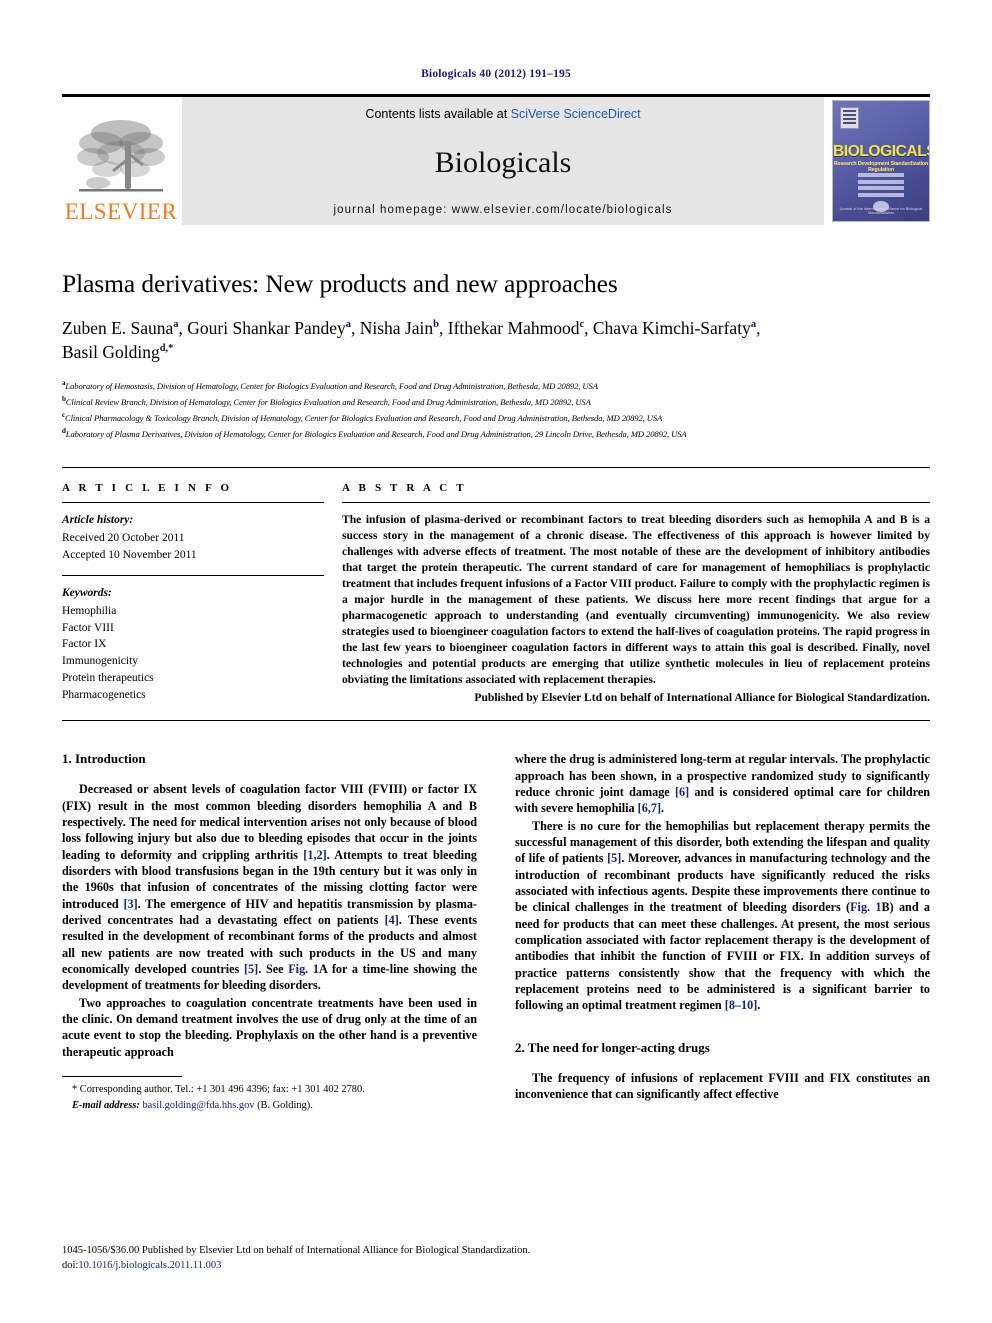  I want to click on p3-part-c: ., so click(663, 808).